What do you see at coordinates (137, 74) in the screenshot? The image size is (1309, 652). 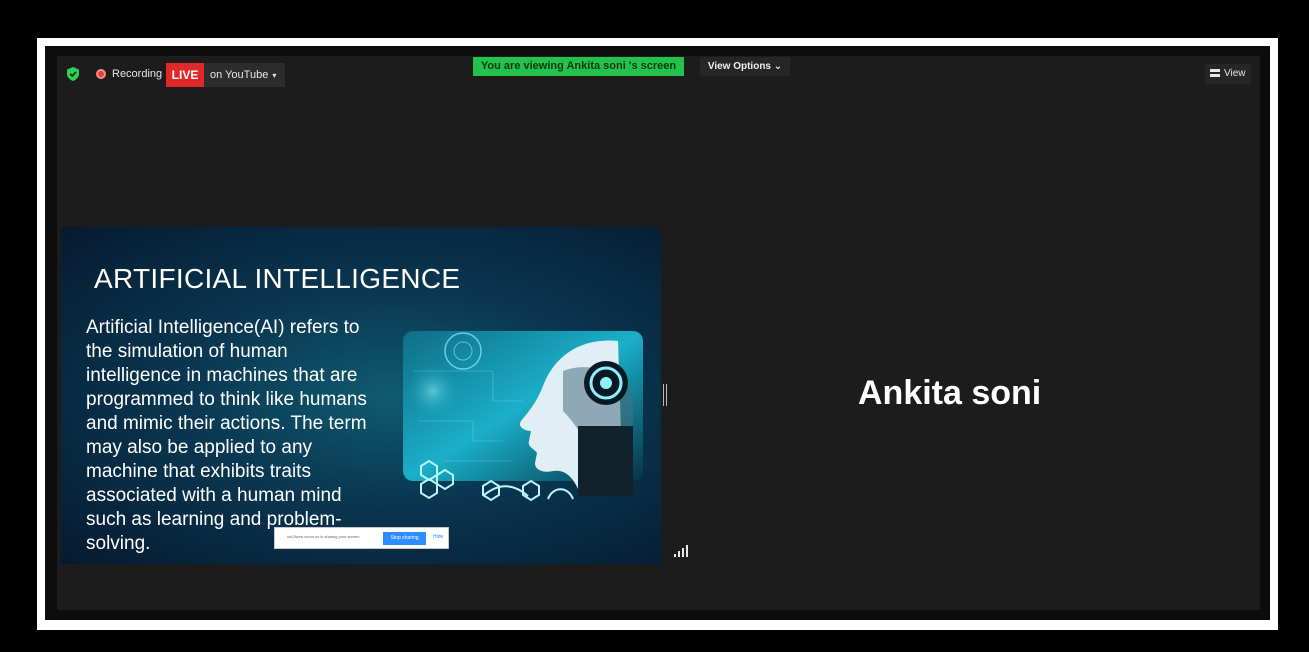 I see `recording-label: Recording` at bounding box center [137, 74].